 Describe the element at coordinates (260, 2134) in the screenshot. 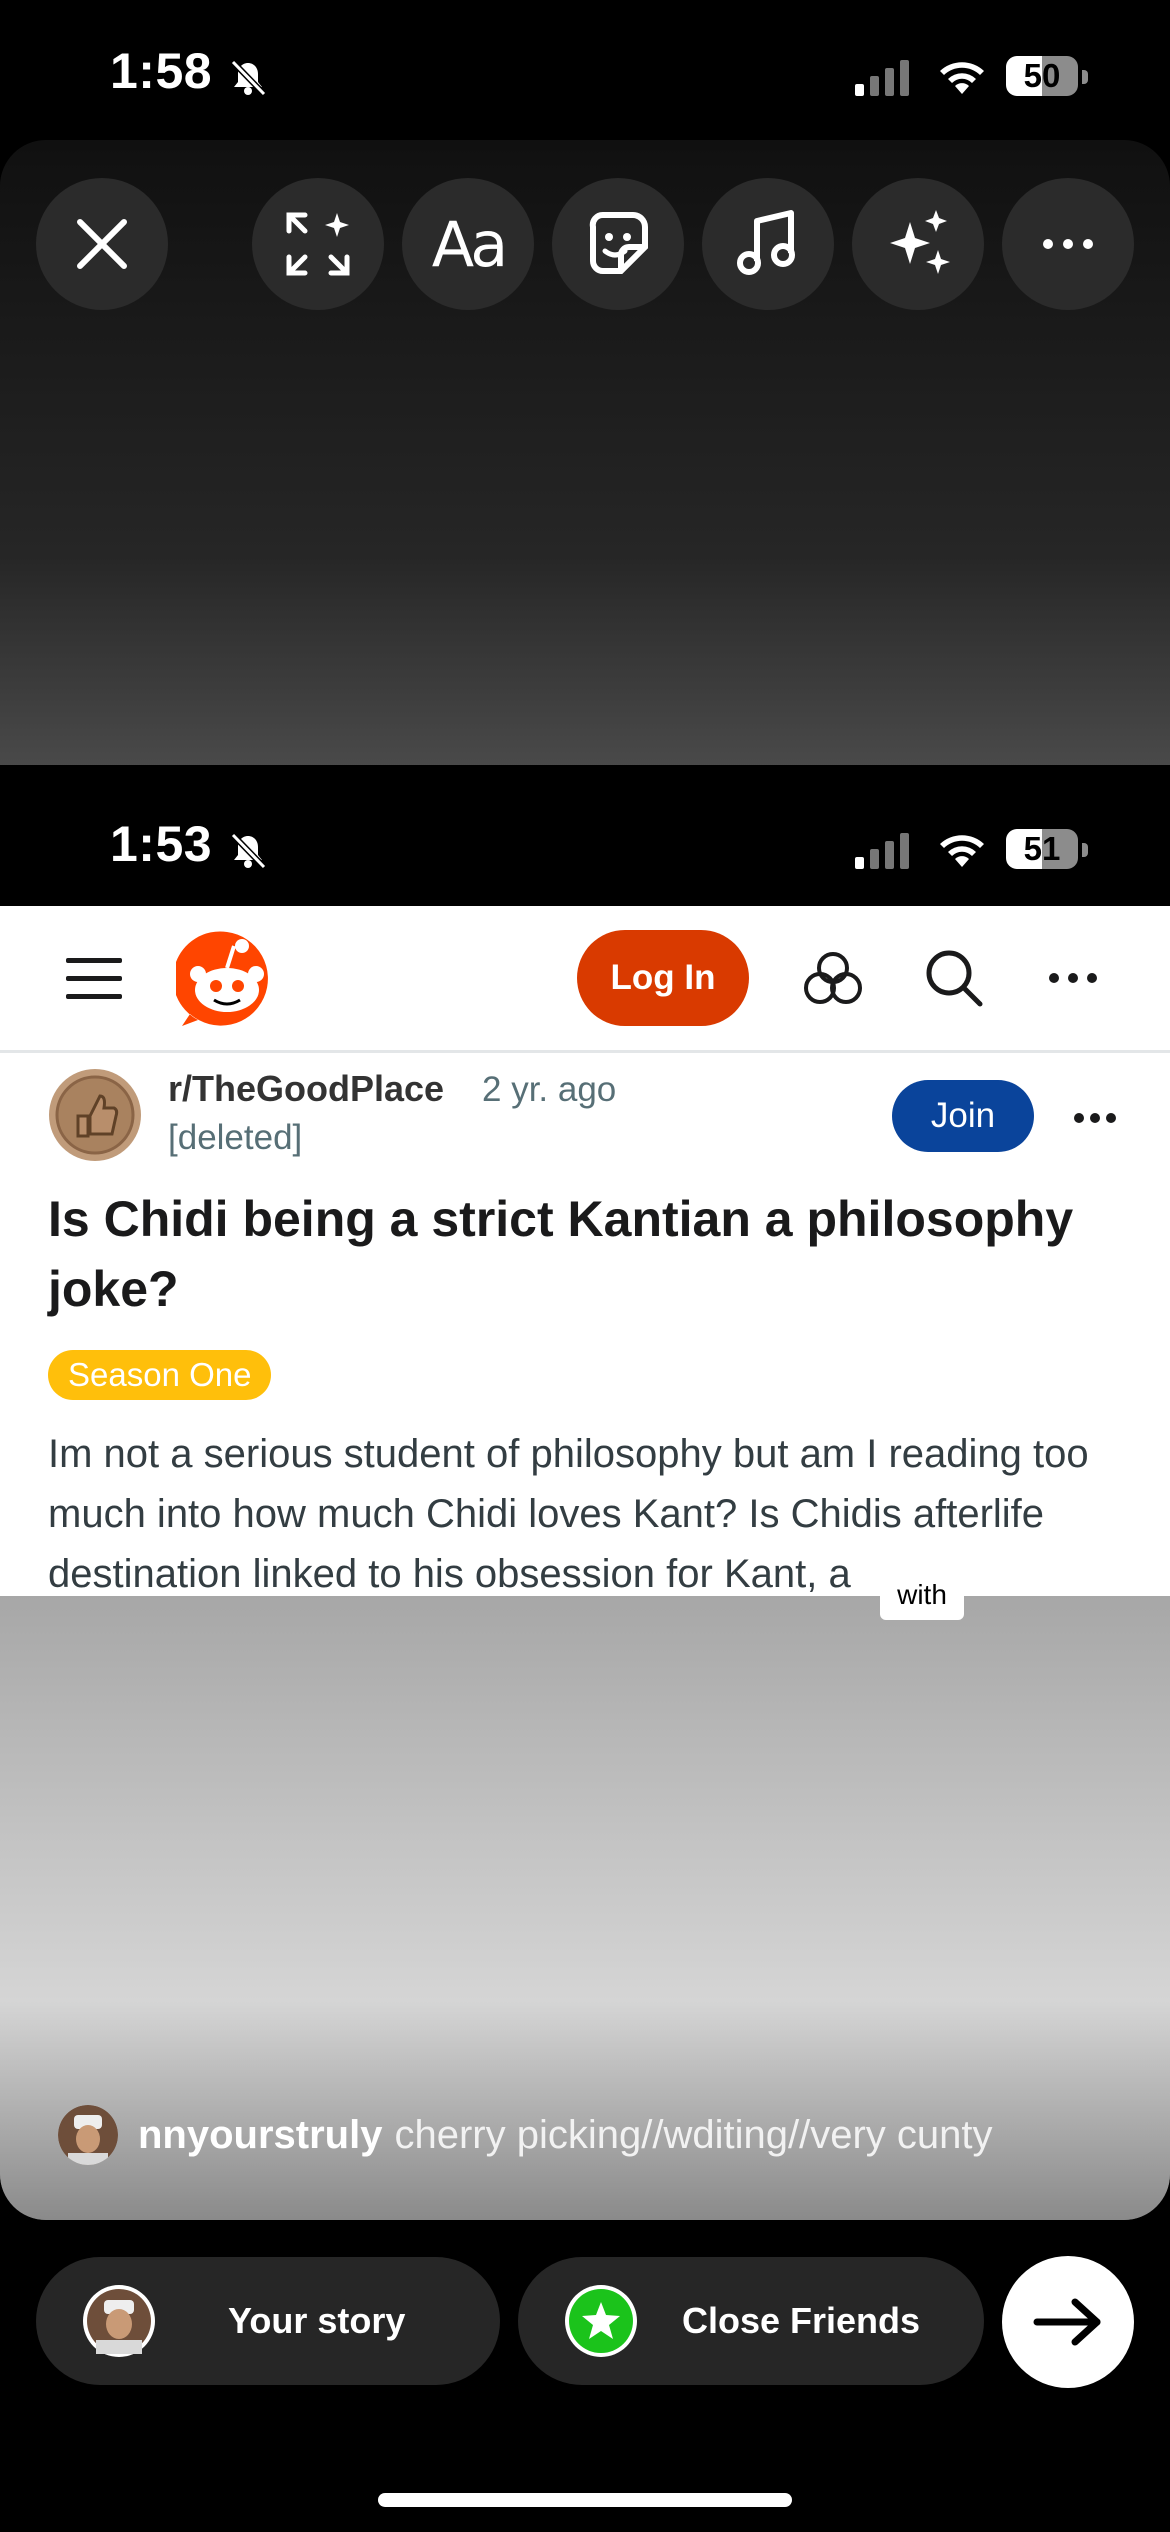

I see `caption-username: nnyourstruly` at that location.